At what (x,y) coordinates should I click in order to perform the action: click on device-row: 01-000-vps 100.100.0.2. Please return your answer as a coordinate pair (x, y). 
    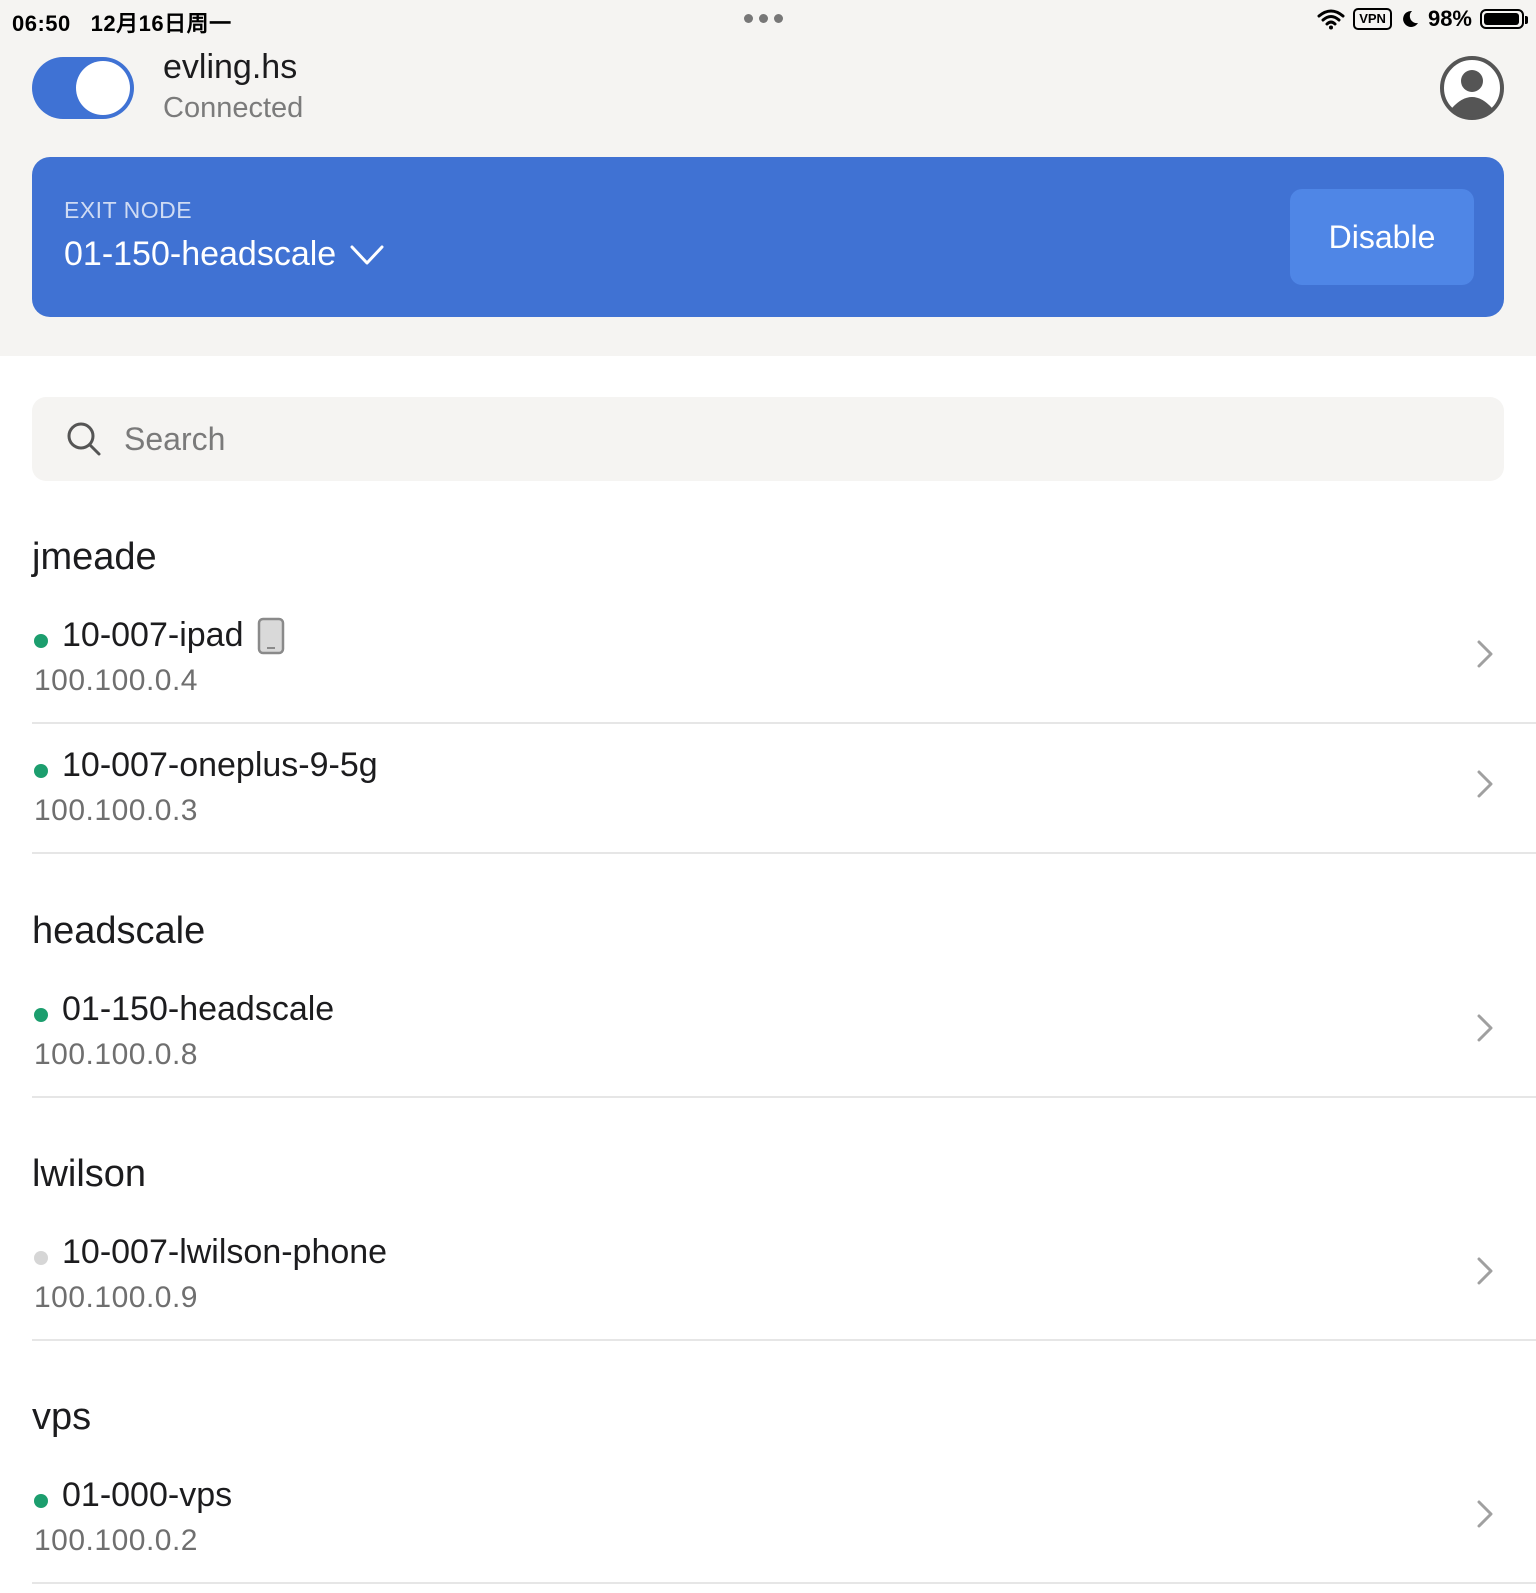
    Looking at the image, I should click on (784, 1519).